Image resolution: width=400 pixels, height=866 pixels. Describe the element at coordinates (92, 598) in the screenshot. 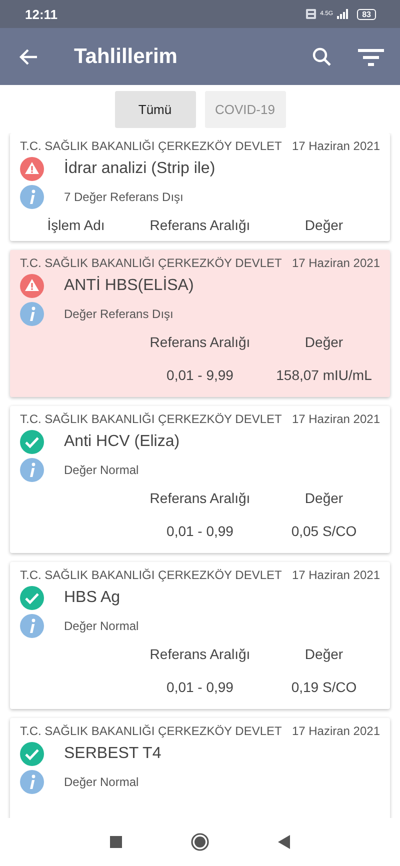

I see `test-name: HBS Ag` at that location.